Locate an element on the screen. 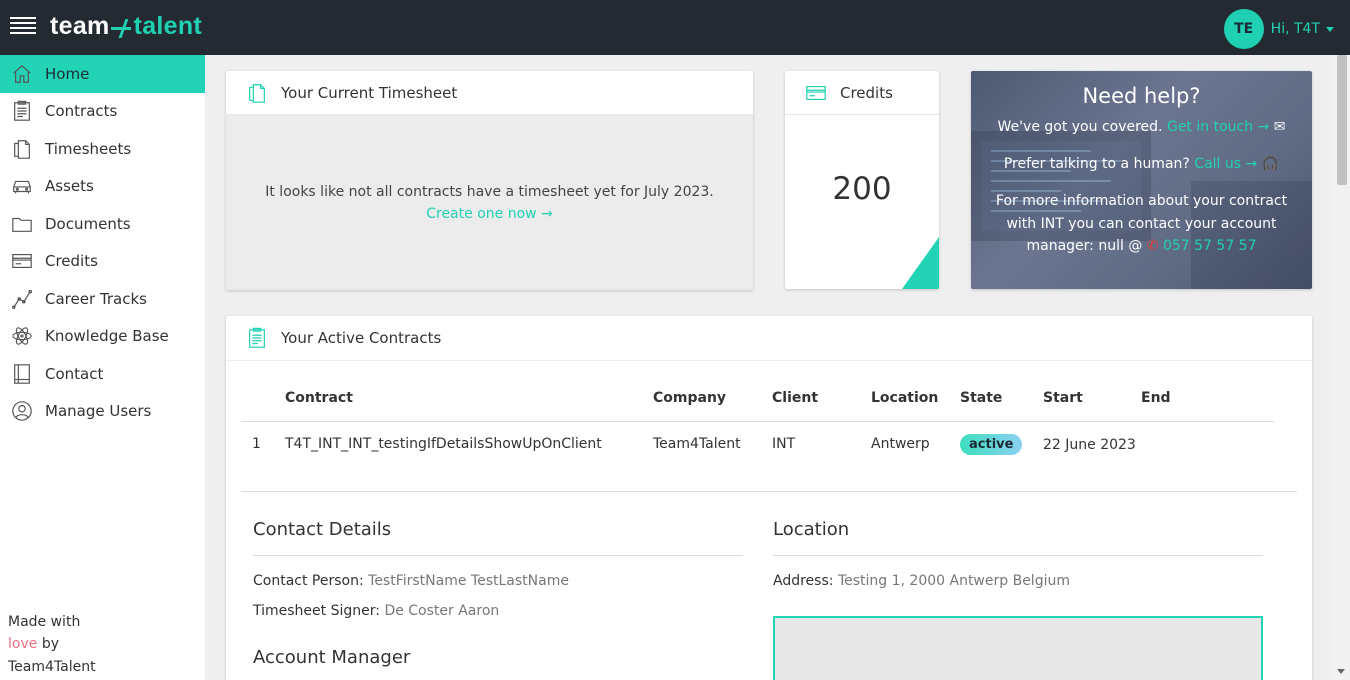 This screenshot has height=680, width=1350. top-bar: team talent TE Hi, T4T is located at coordinates (675, 27).